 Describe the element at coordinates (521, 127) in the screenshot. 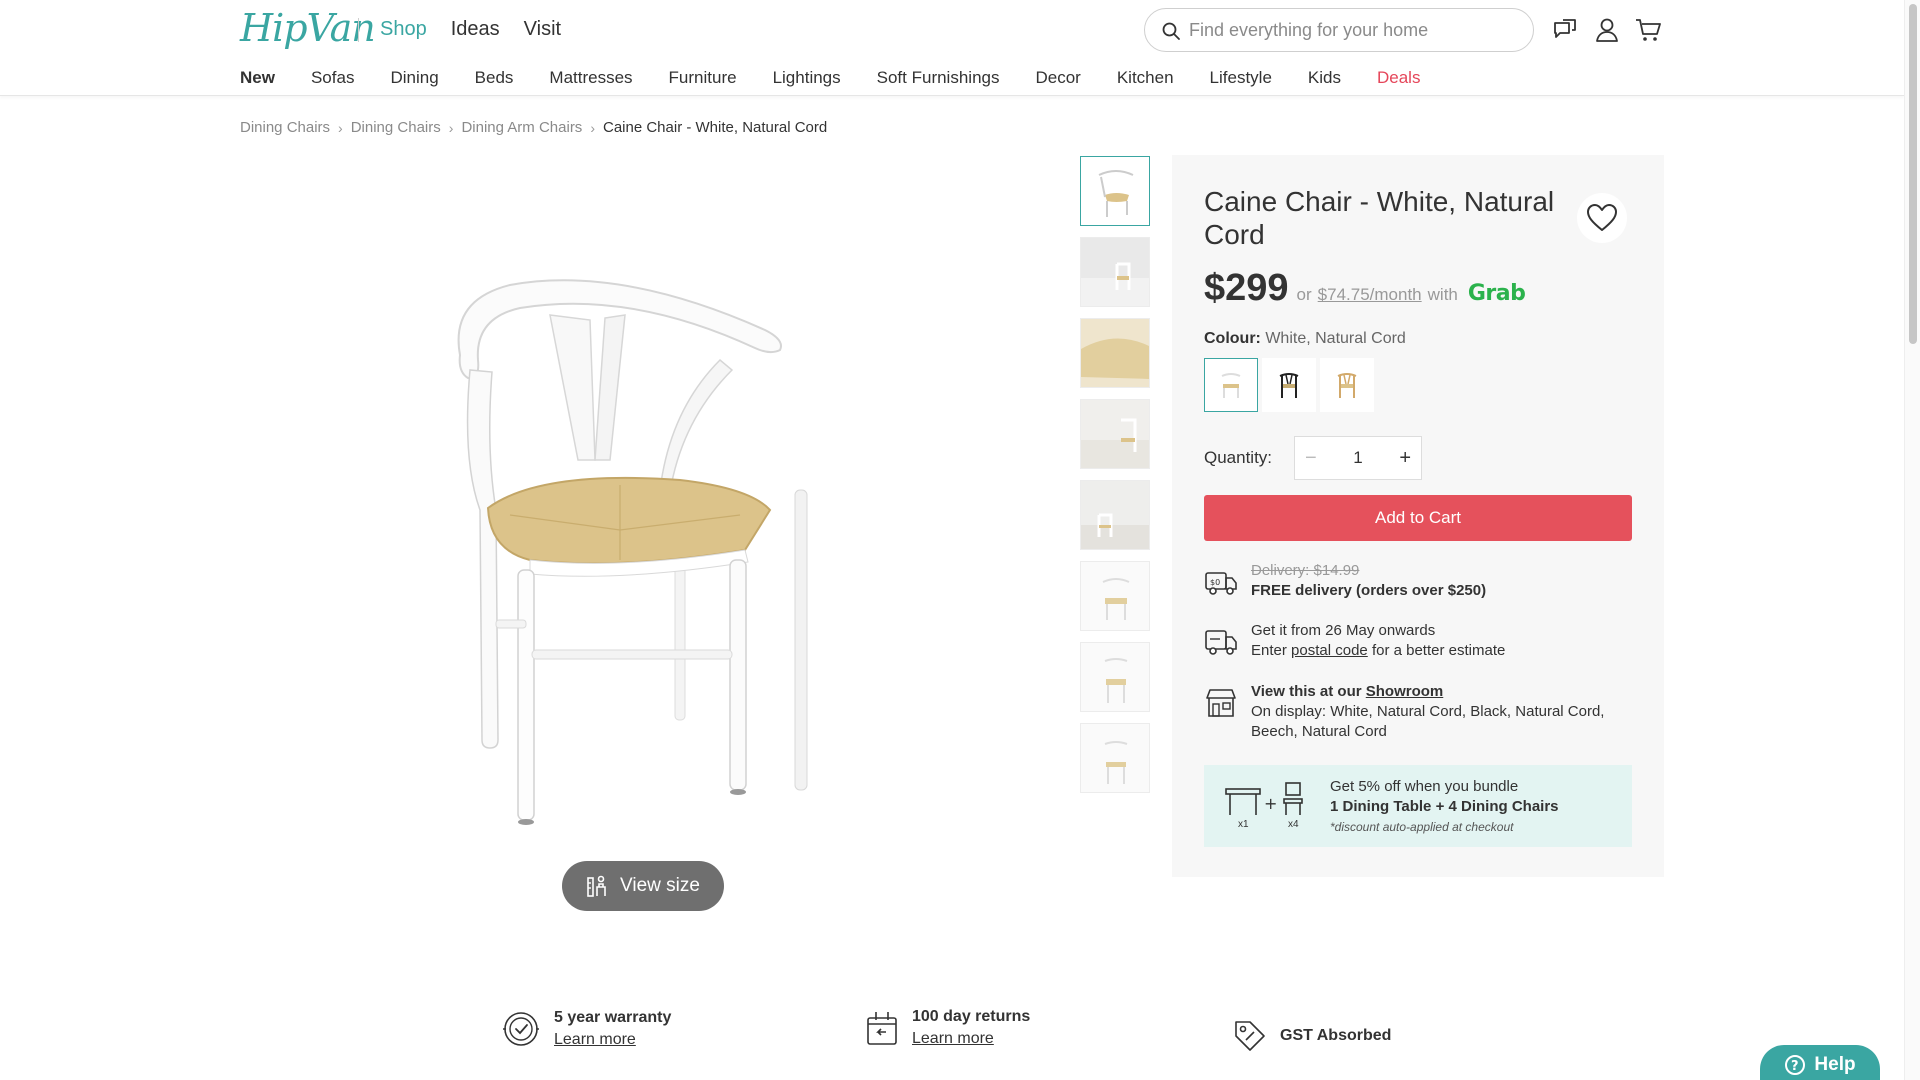

I see `breadcrumb-link: Dining Arm Chairs` at that location.